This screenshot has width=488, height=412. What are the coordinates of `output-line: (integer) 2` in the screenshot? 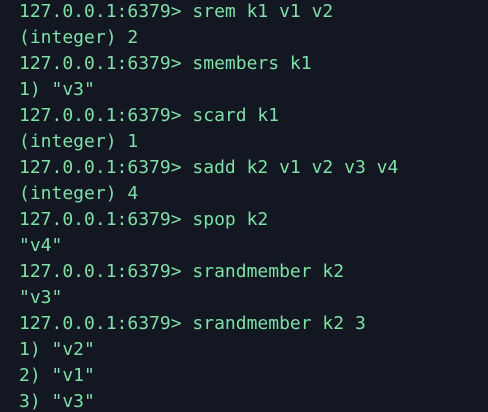 It's located at (79, 37).